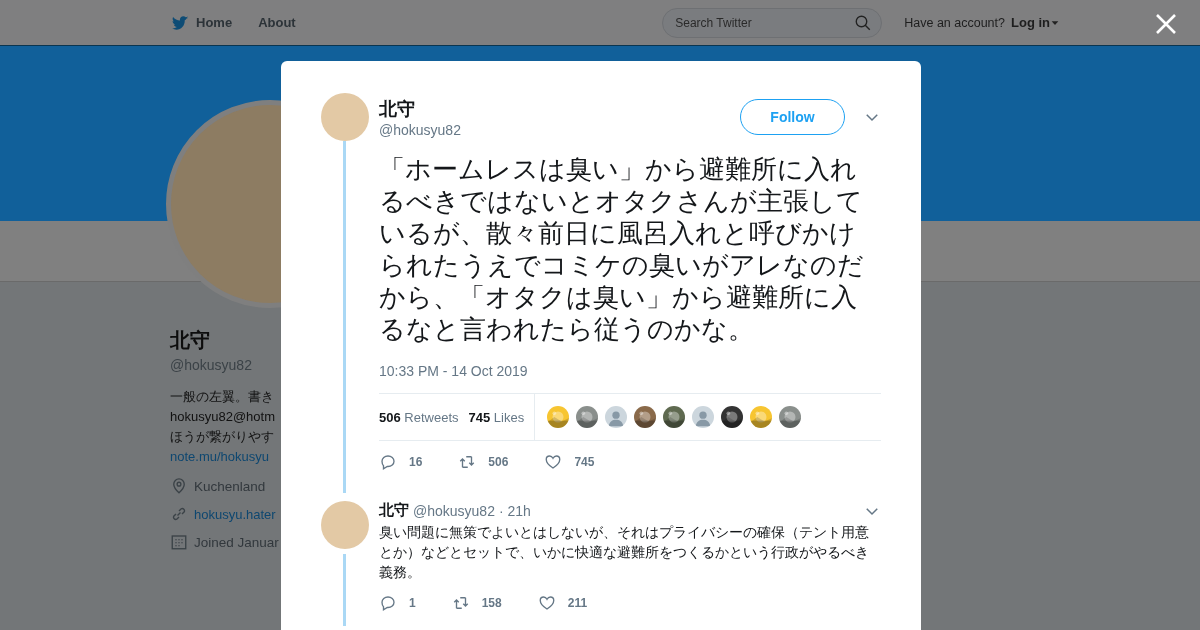 The width and height of the screenshot is (1200, 630). Describe the element at coordinates (772, 22) in the screenshot. I see `search-field: Search Twitter` at that location.